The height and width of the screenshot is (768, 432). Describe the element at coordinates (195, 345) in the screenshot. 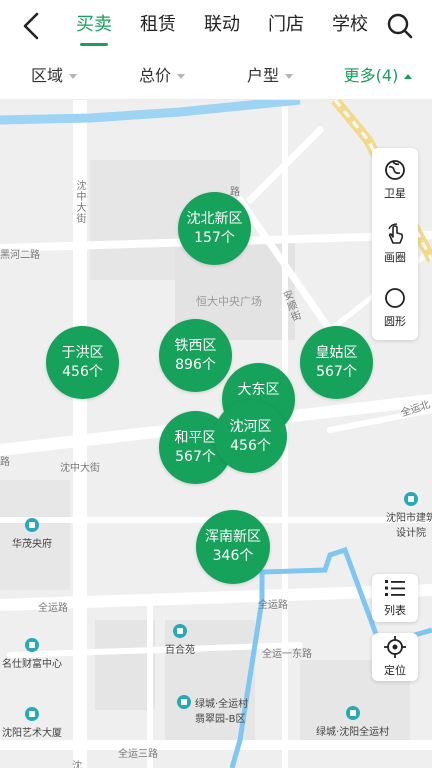

I see `cluster-name: 铁西区` at that location.